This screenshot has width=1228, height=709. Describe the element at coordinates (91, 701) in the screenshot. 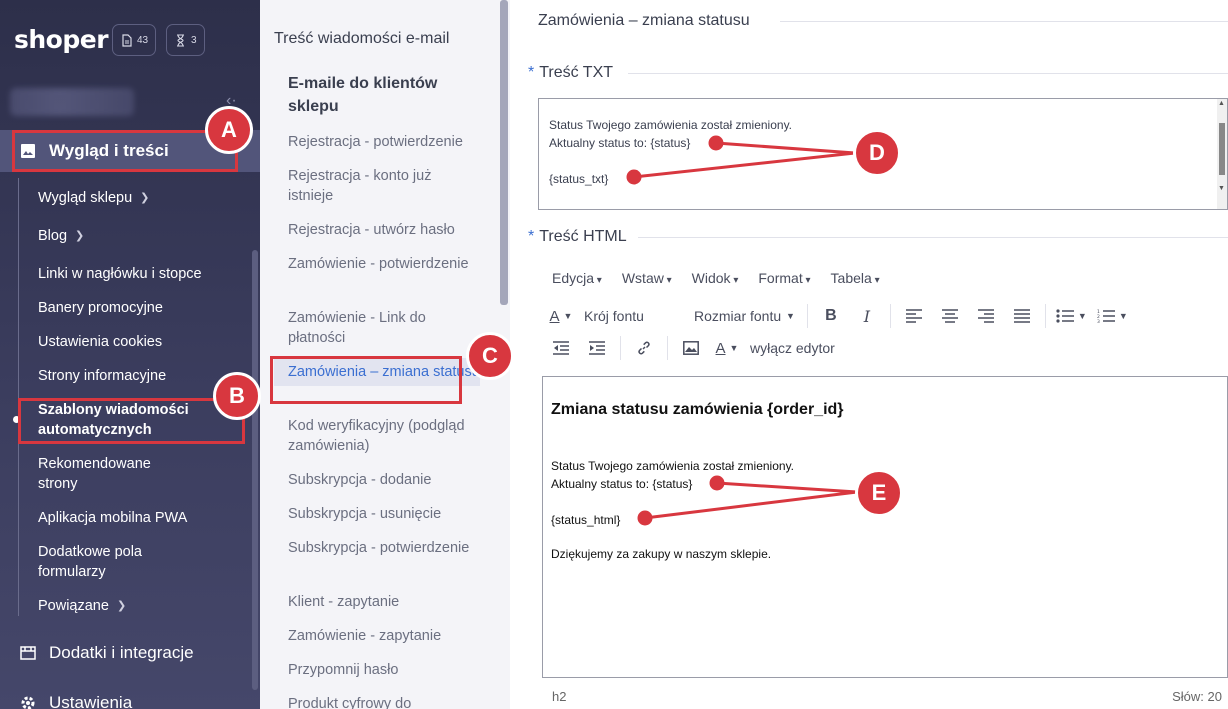

I see `nav-settings-label: Ustawienia` at that location.